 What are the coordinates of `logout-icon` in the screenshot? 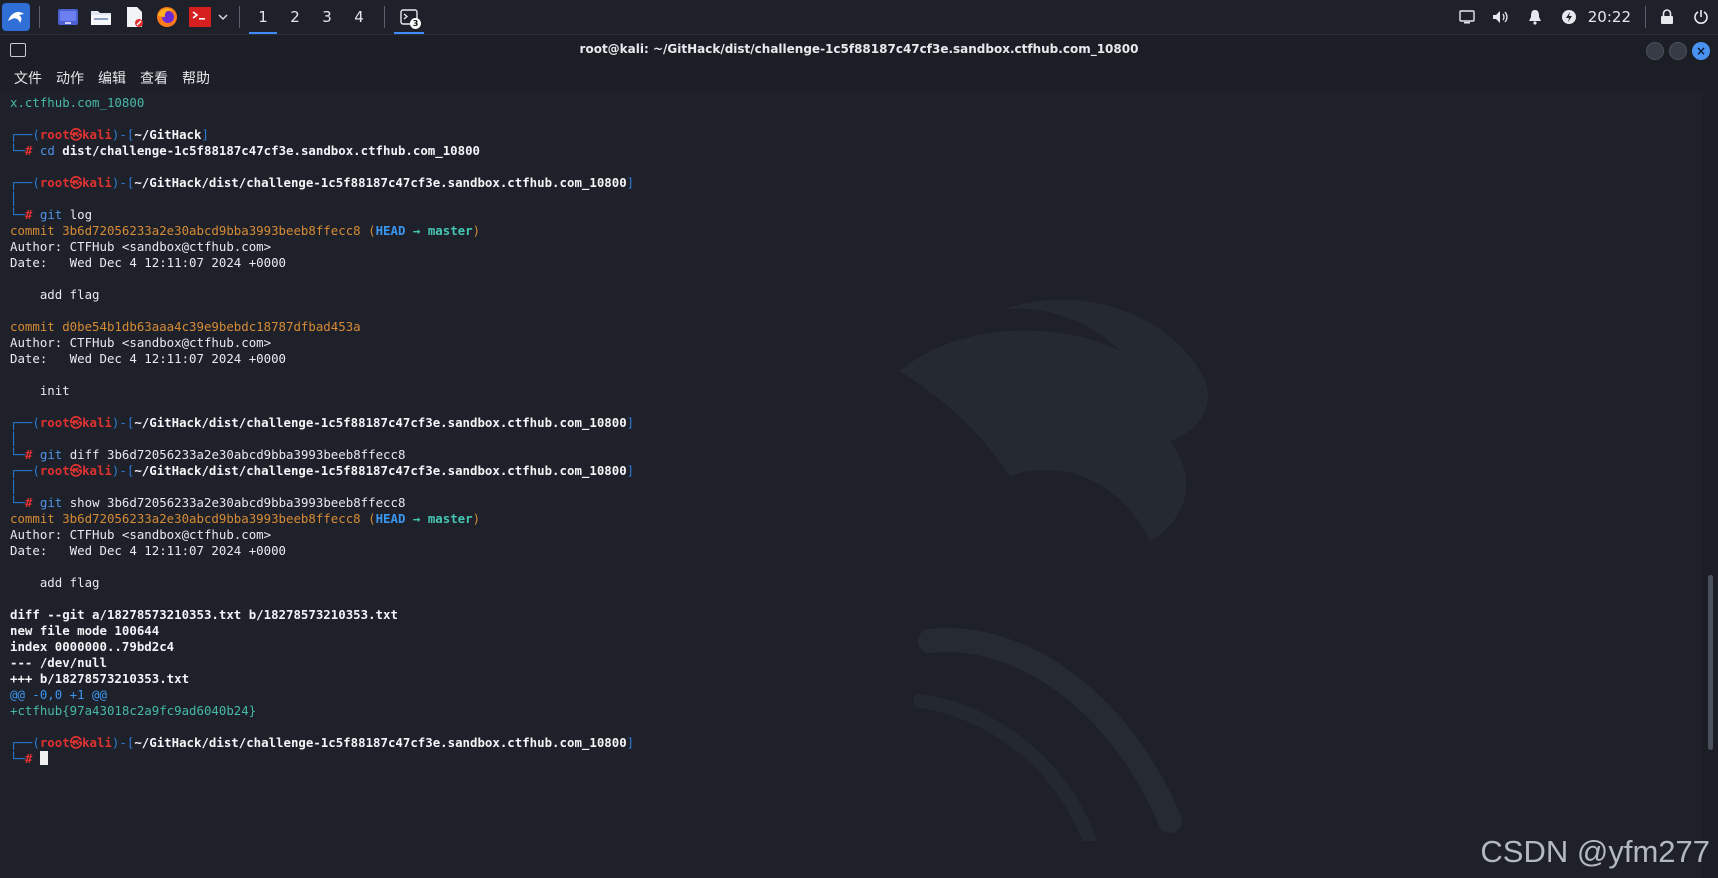 It's located at (1701, 17).